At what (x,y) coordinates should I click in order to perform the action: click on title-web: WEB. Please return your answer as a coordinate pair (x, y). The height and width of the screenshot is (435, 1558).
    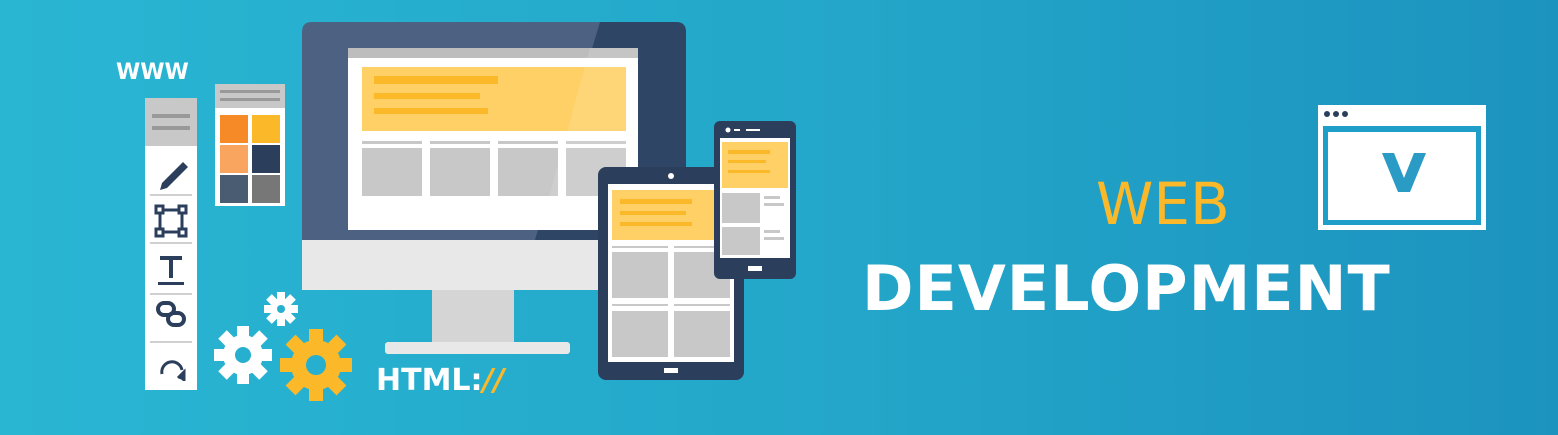
    Looking at the image, I should click on (1163, 204).